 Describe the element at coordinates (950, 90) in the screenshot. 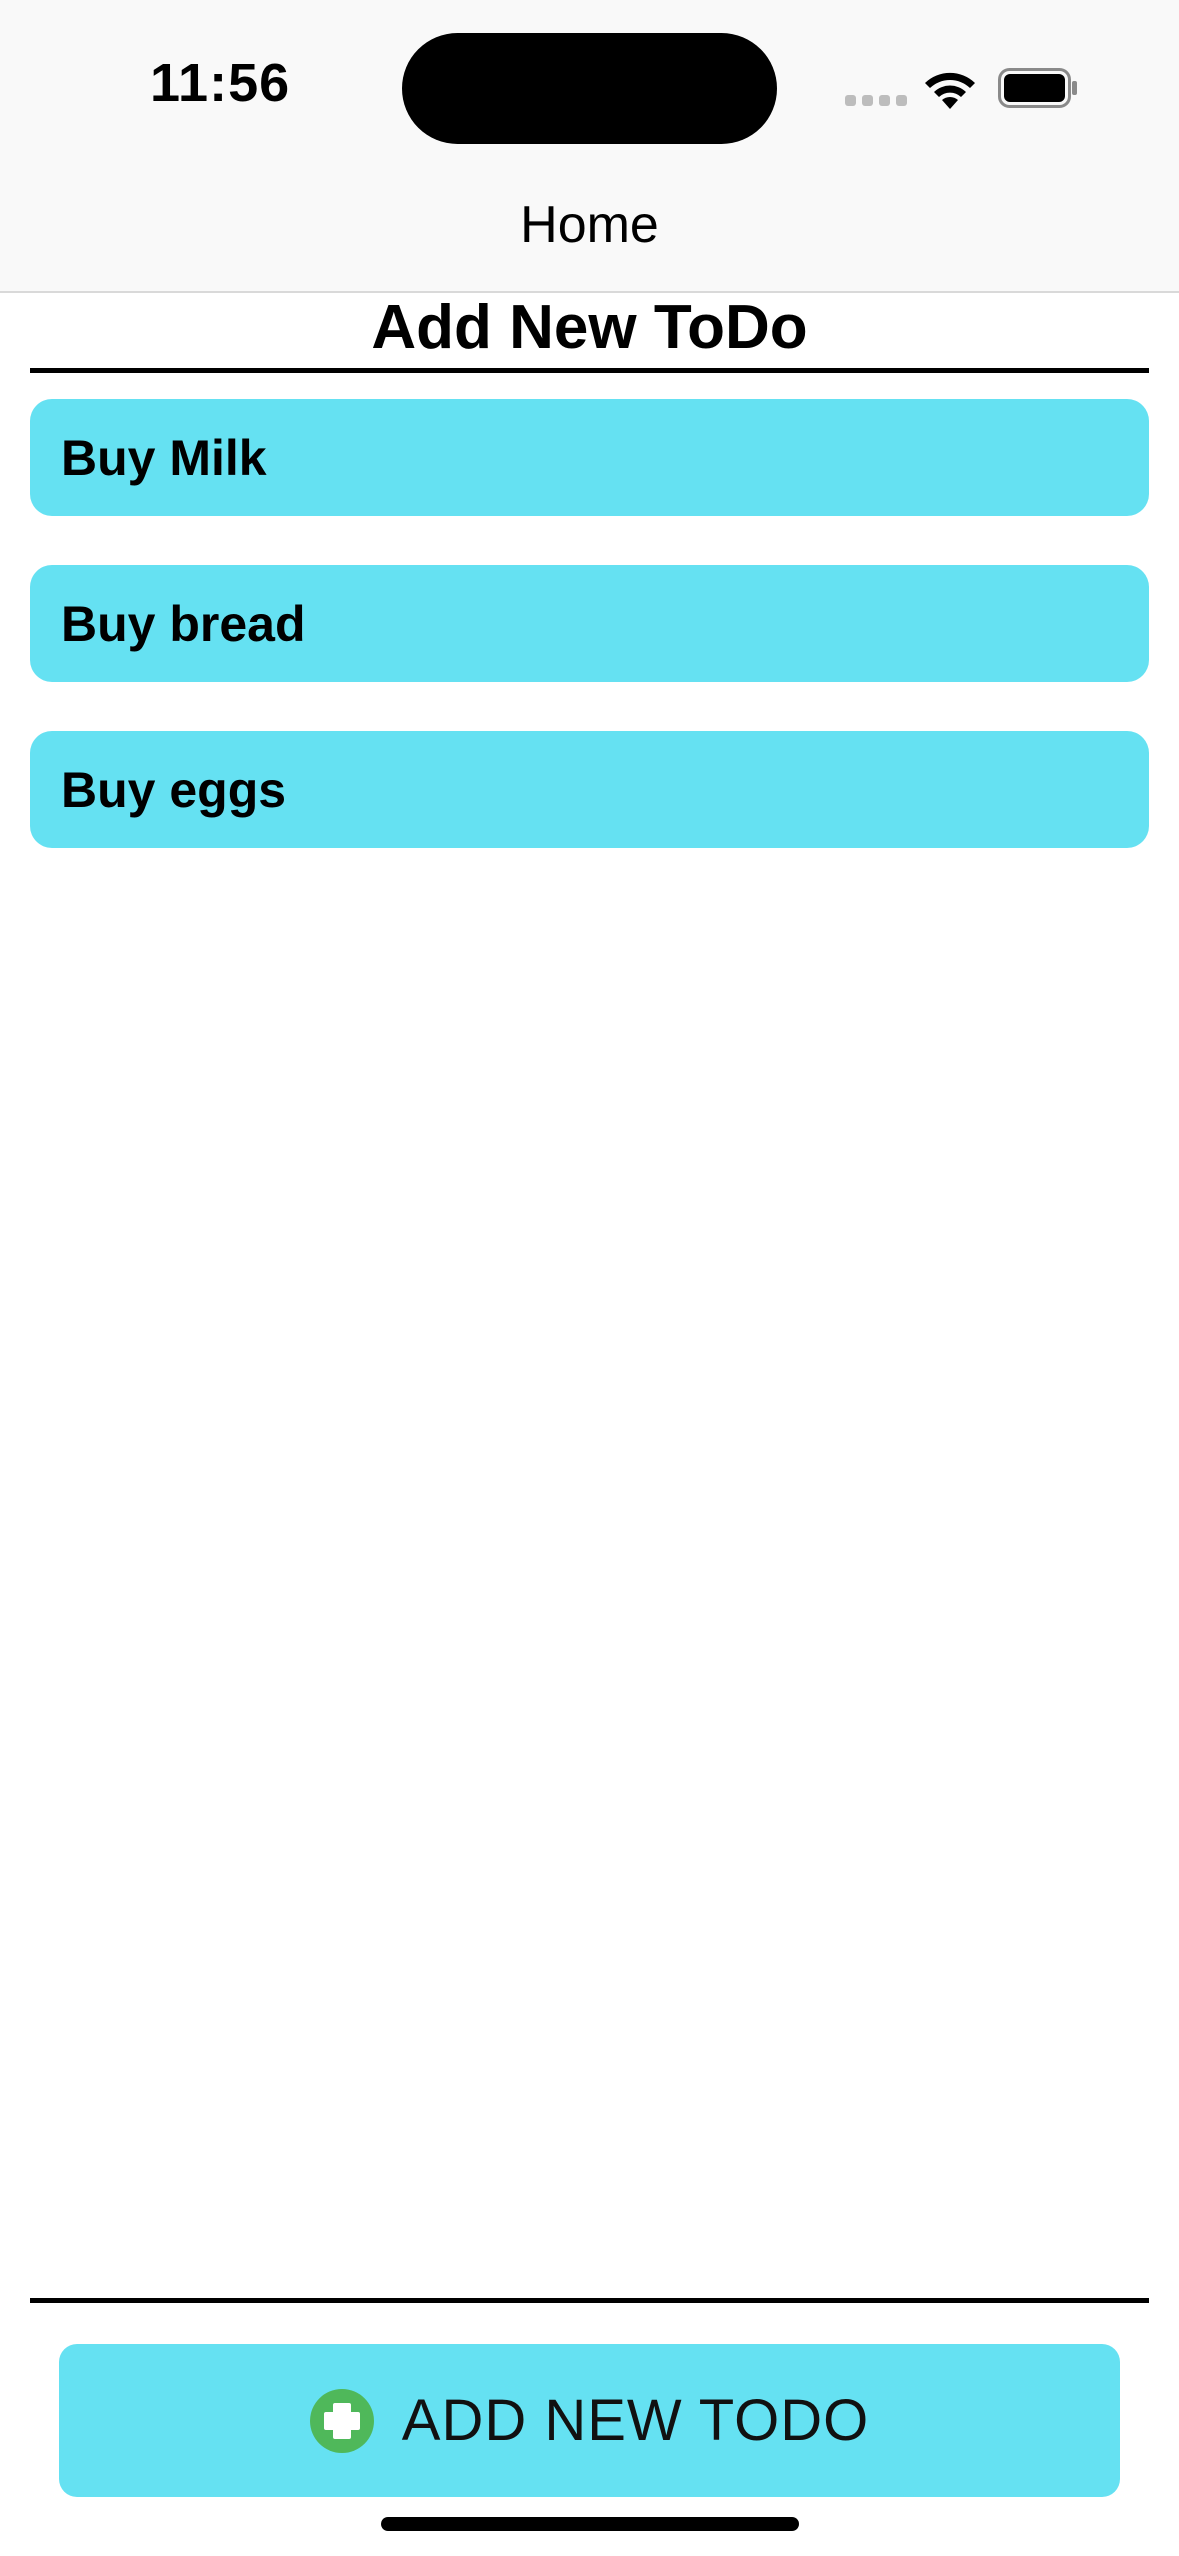

I see `wifi-icon` at that location.